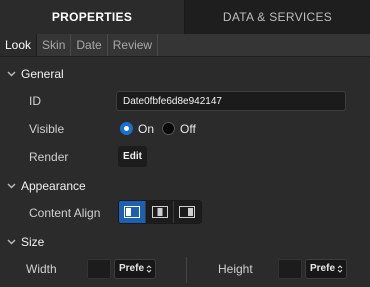 The image size is (370, 287). I want to click on width-unit-value: Prefe, so click(132, 268).